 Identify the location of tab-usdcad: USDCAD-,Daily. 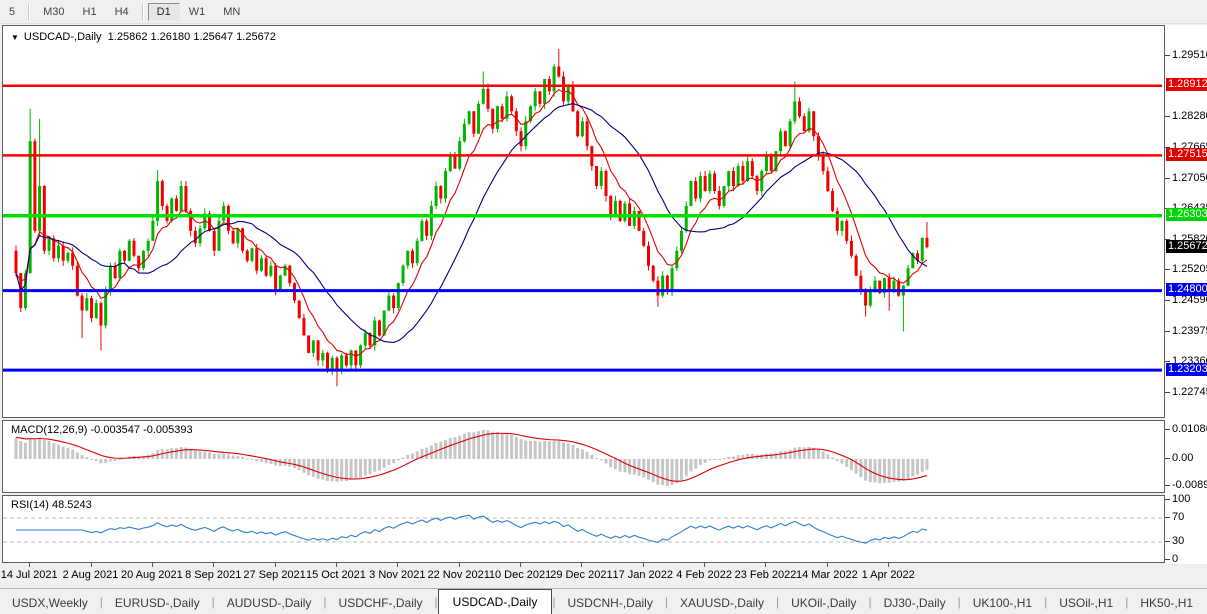
(495, 601).